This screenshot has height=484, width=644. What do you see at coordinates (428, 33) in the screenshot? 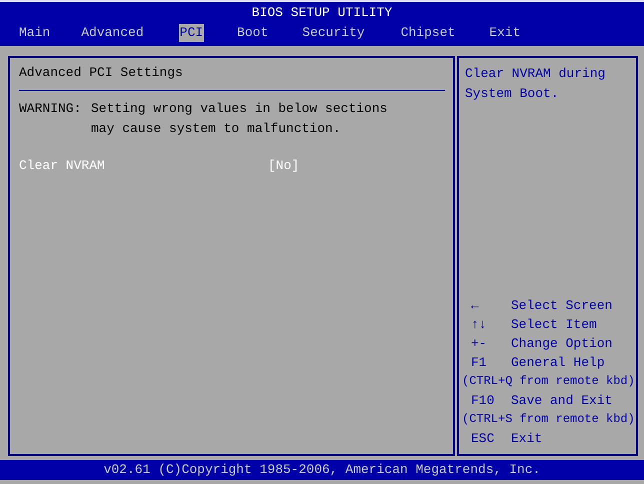
I see `menu-tab: Chipset` at bounding box center [428, 33].